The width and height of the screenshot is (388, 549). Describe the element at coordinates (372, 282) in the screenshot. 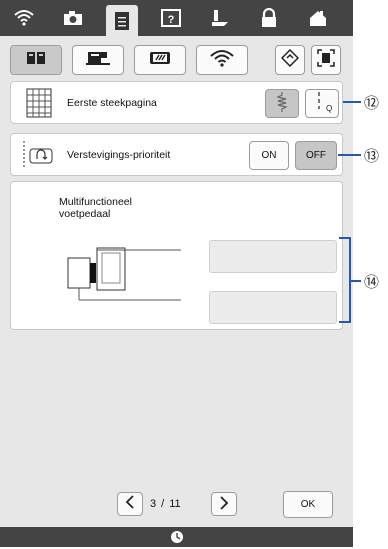

I see `callout-14: ⑭` at that location.